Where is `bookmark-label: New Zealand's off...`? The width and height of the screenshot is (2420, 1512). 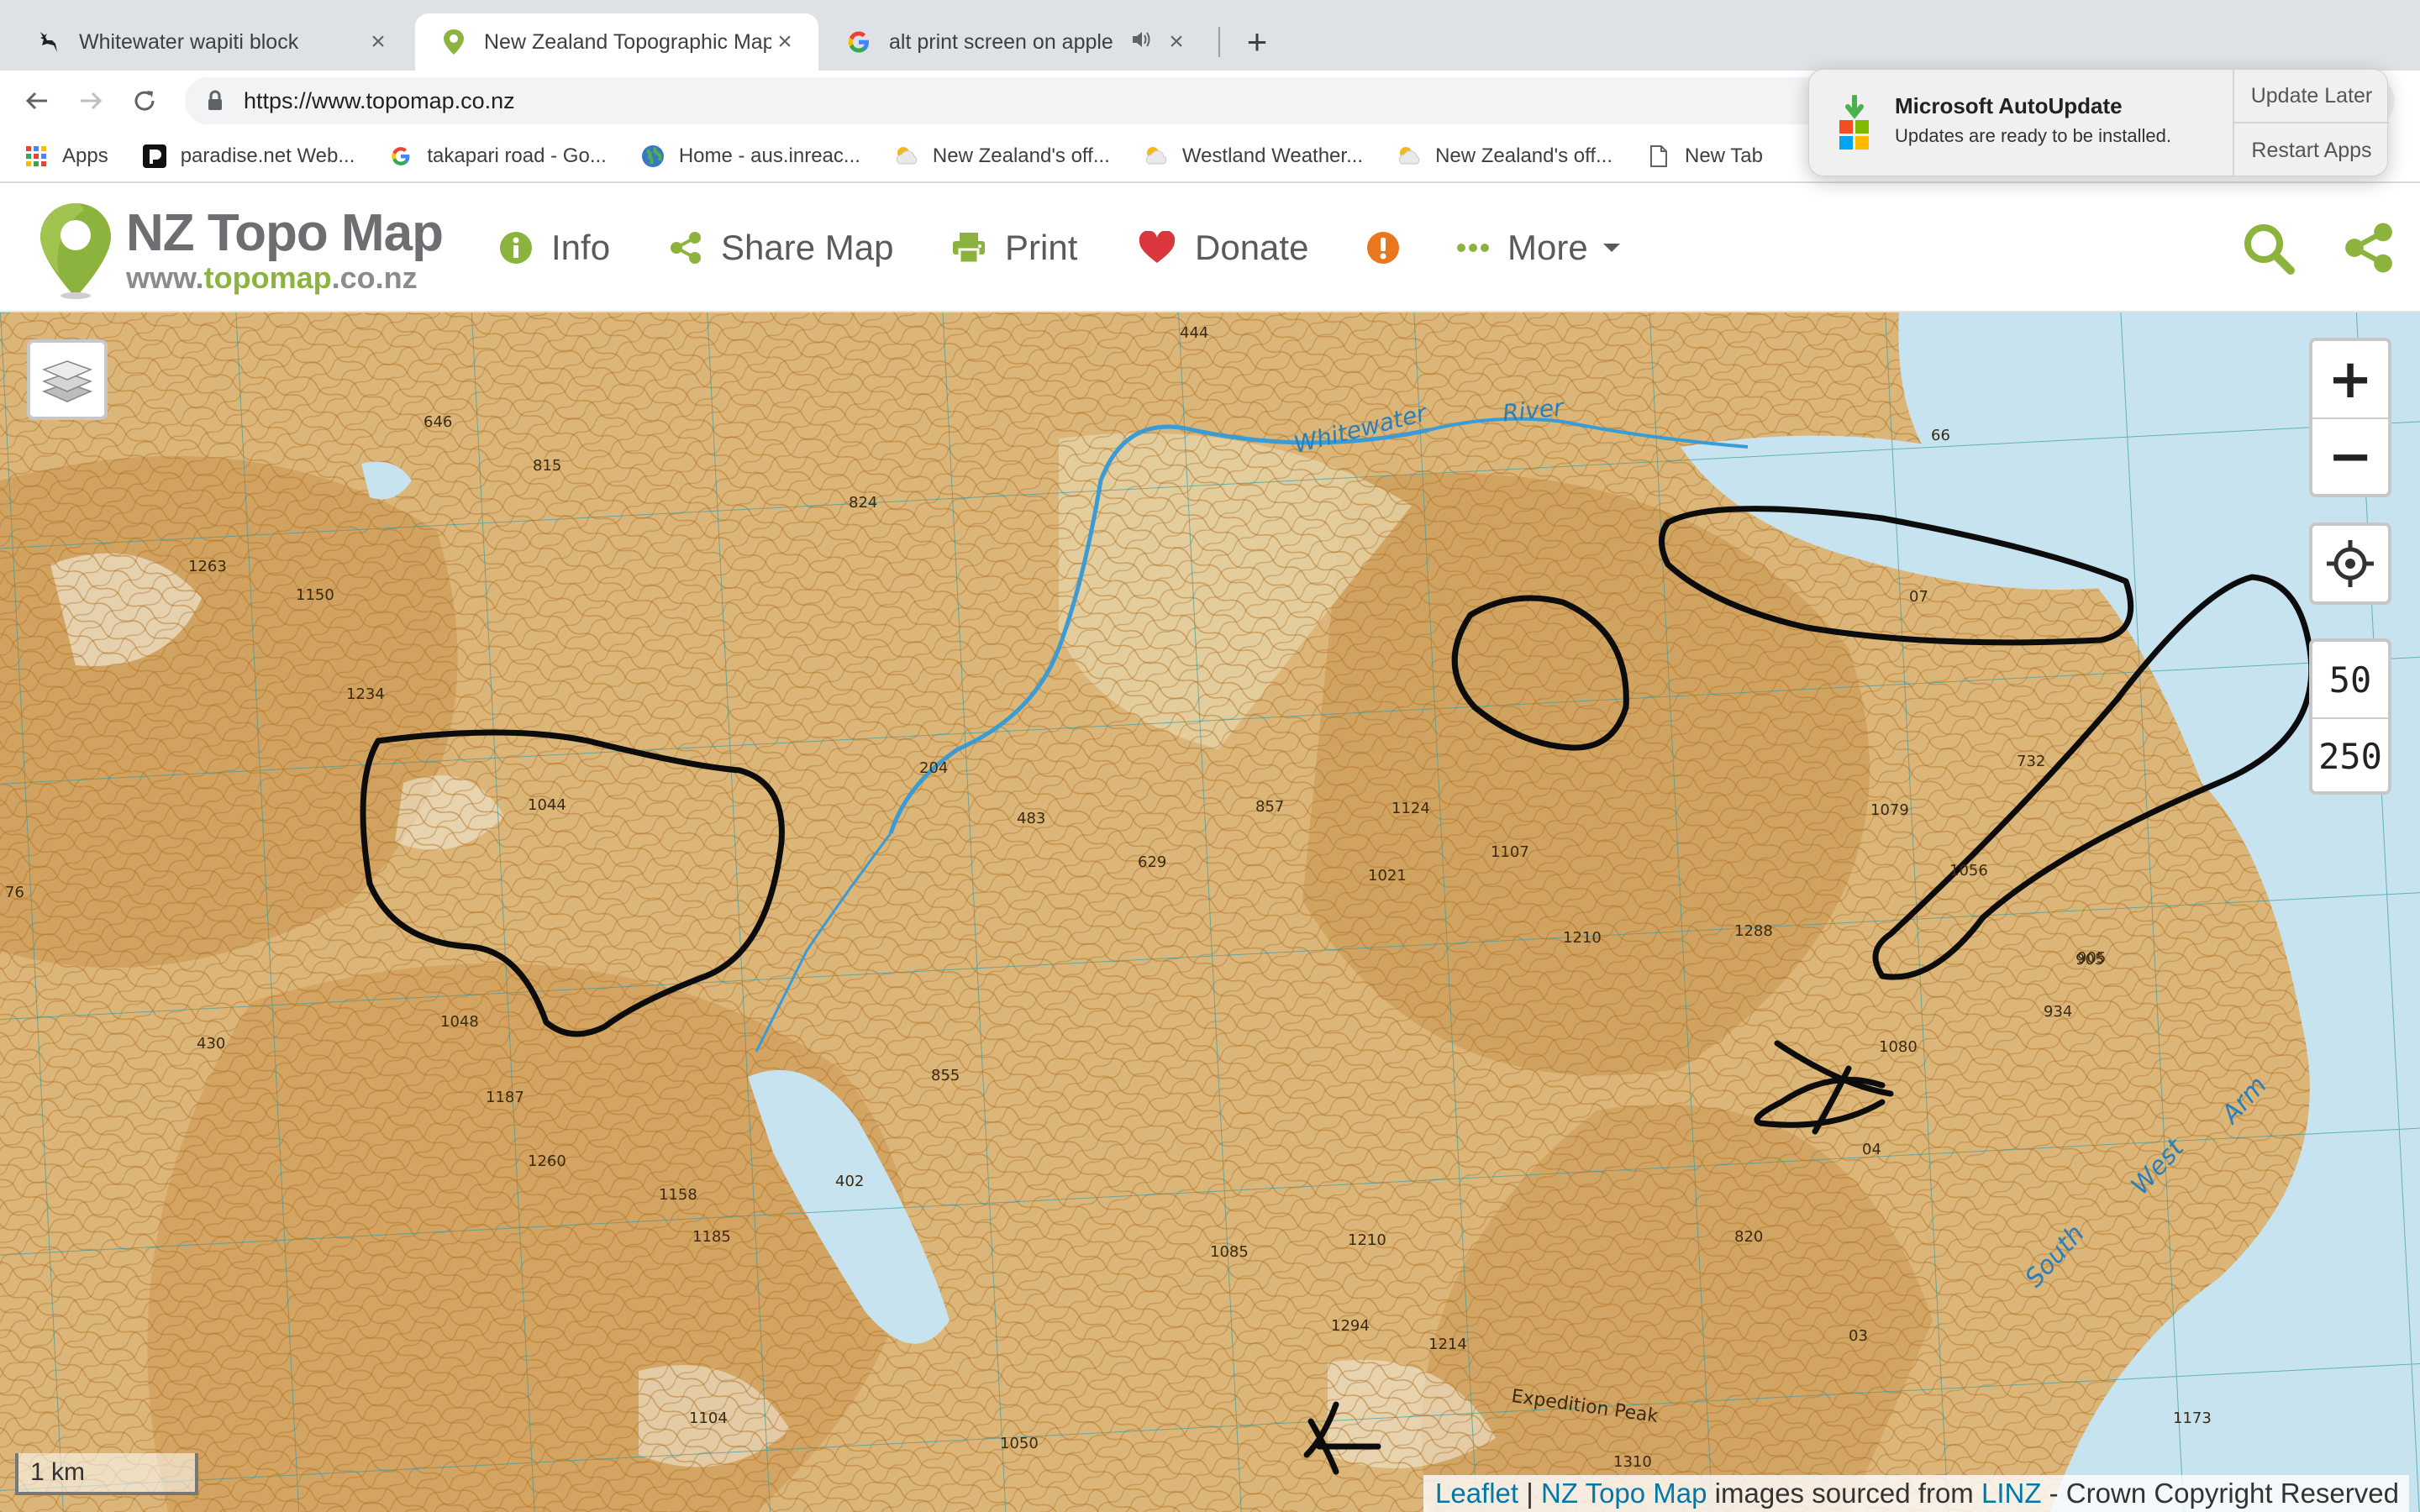
bookmark-label: New Zealand's off... is located at coordinates (1021, 155).